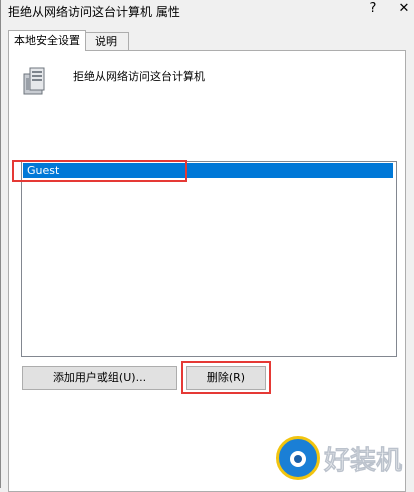 This screenshot has height=492, width=414. Describe the element at coordinates (34, 81) in the screenshot. I see `server-icon` at that location.